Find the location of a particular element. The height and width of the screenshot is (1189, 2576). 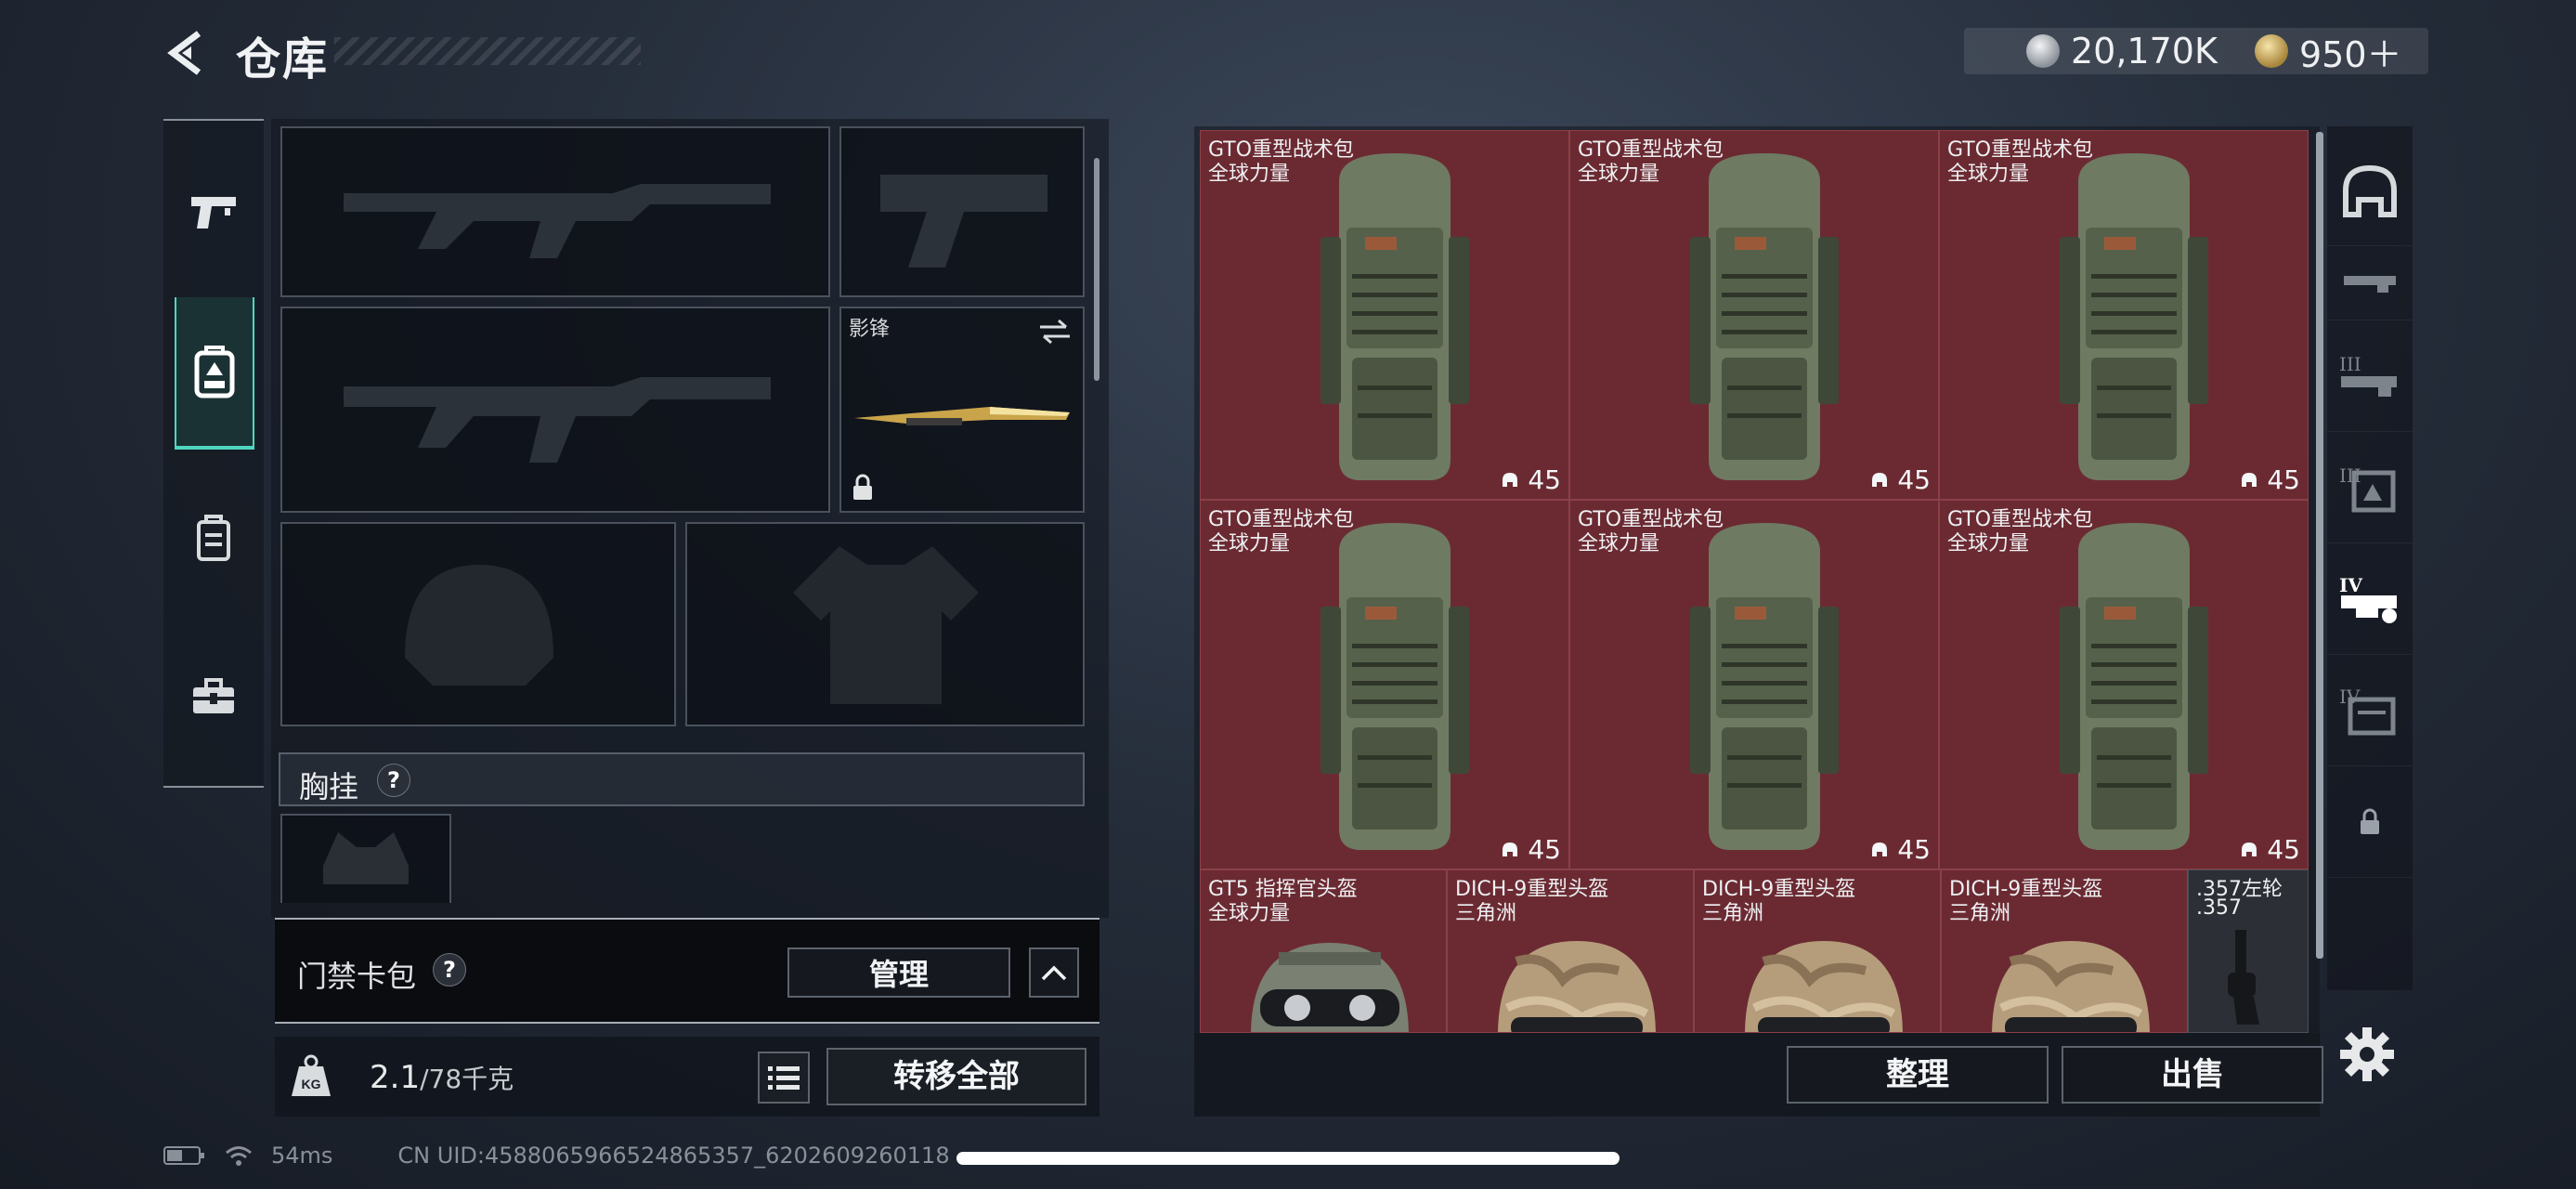

backpack-icon is located at coordinates (214, 372).